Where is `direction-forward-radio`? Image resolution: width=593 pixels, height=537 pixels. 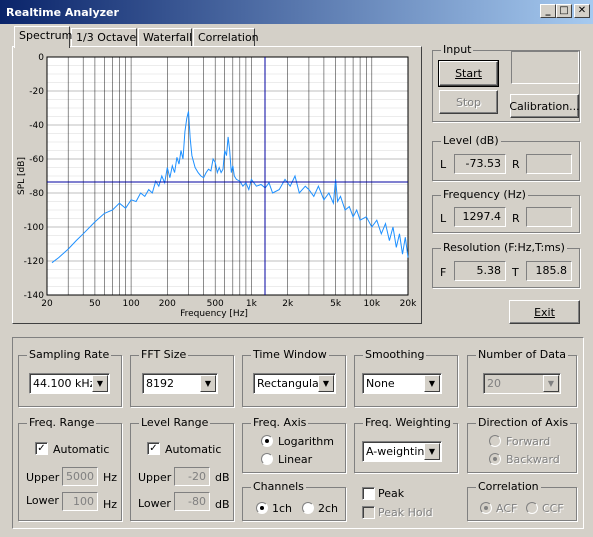 direction-forward-radio is located at coordinates (495, 441).